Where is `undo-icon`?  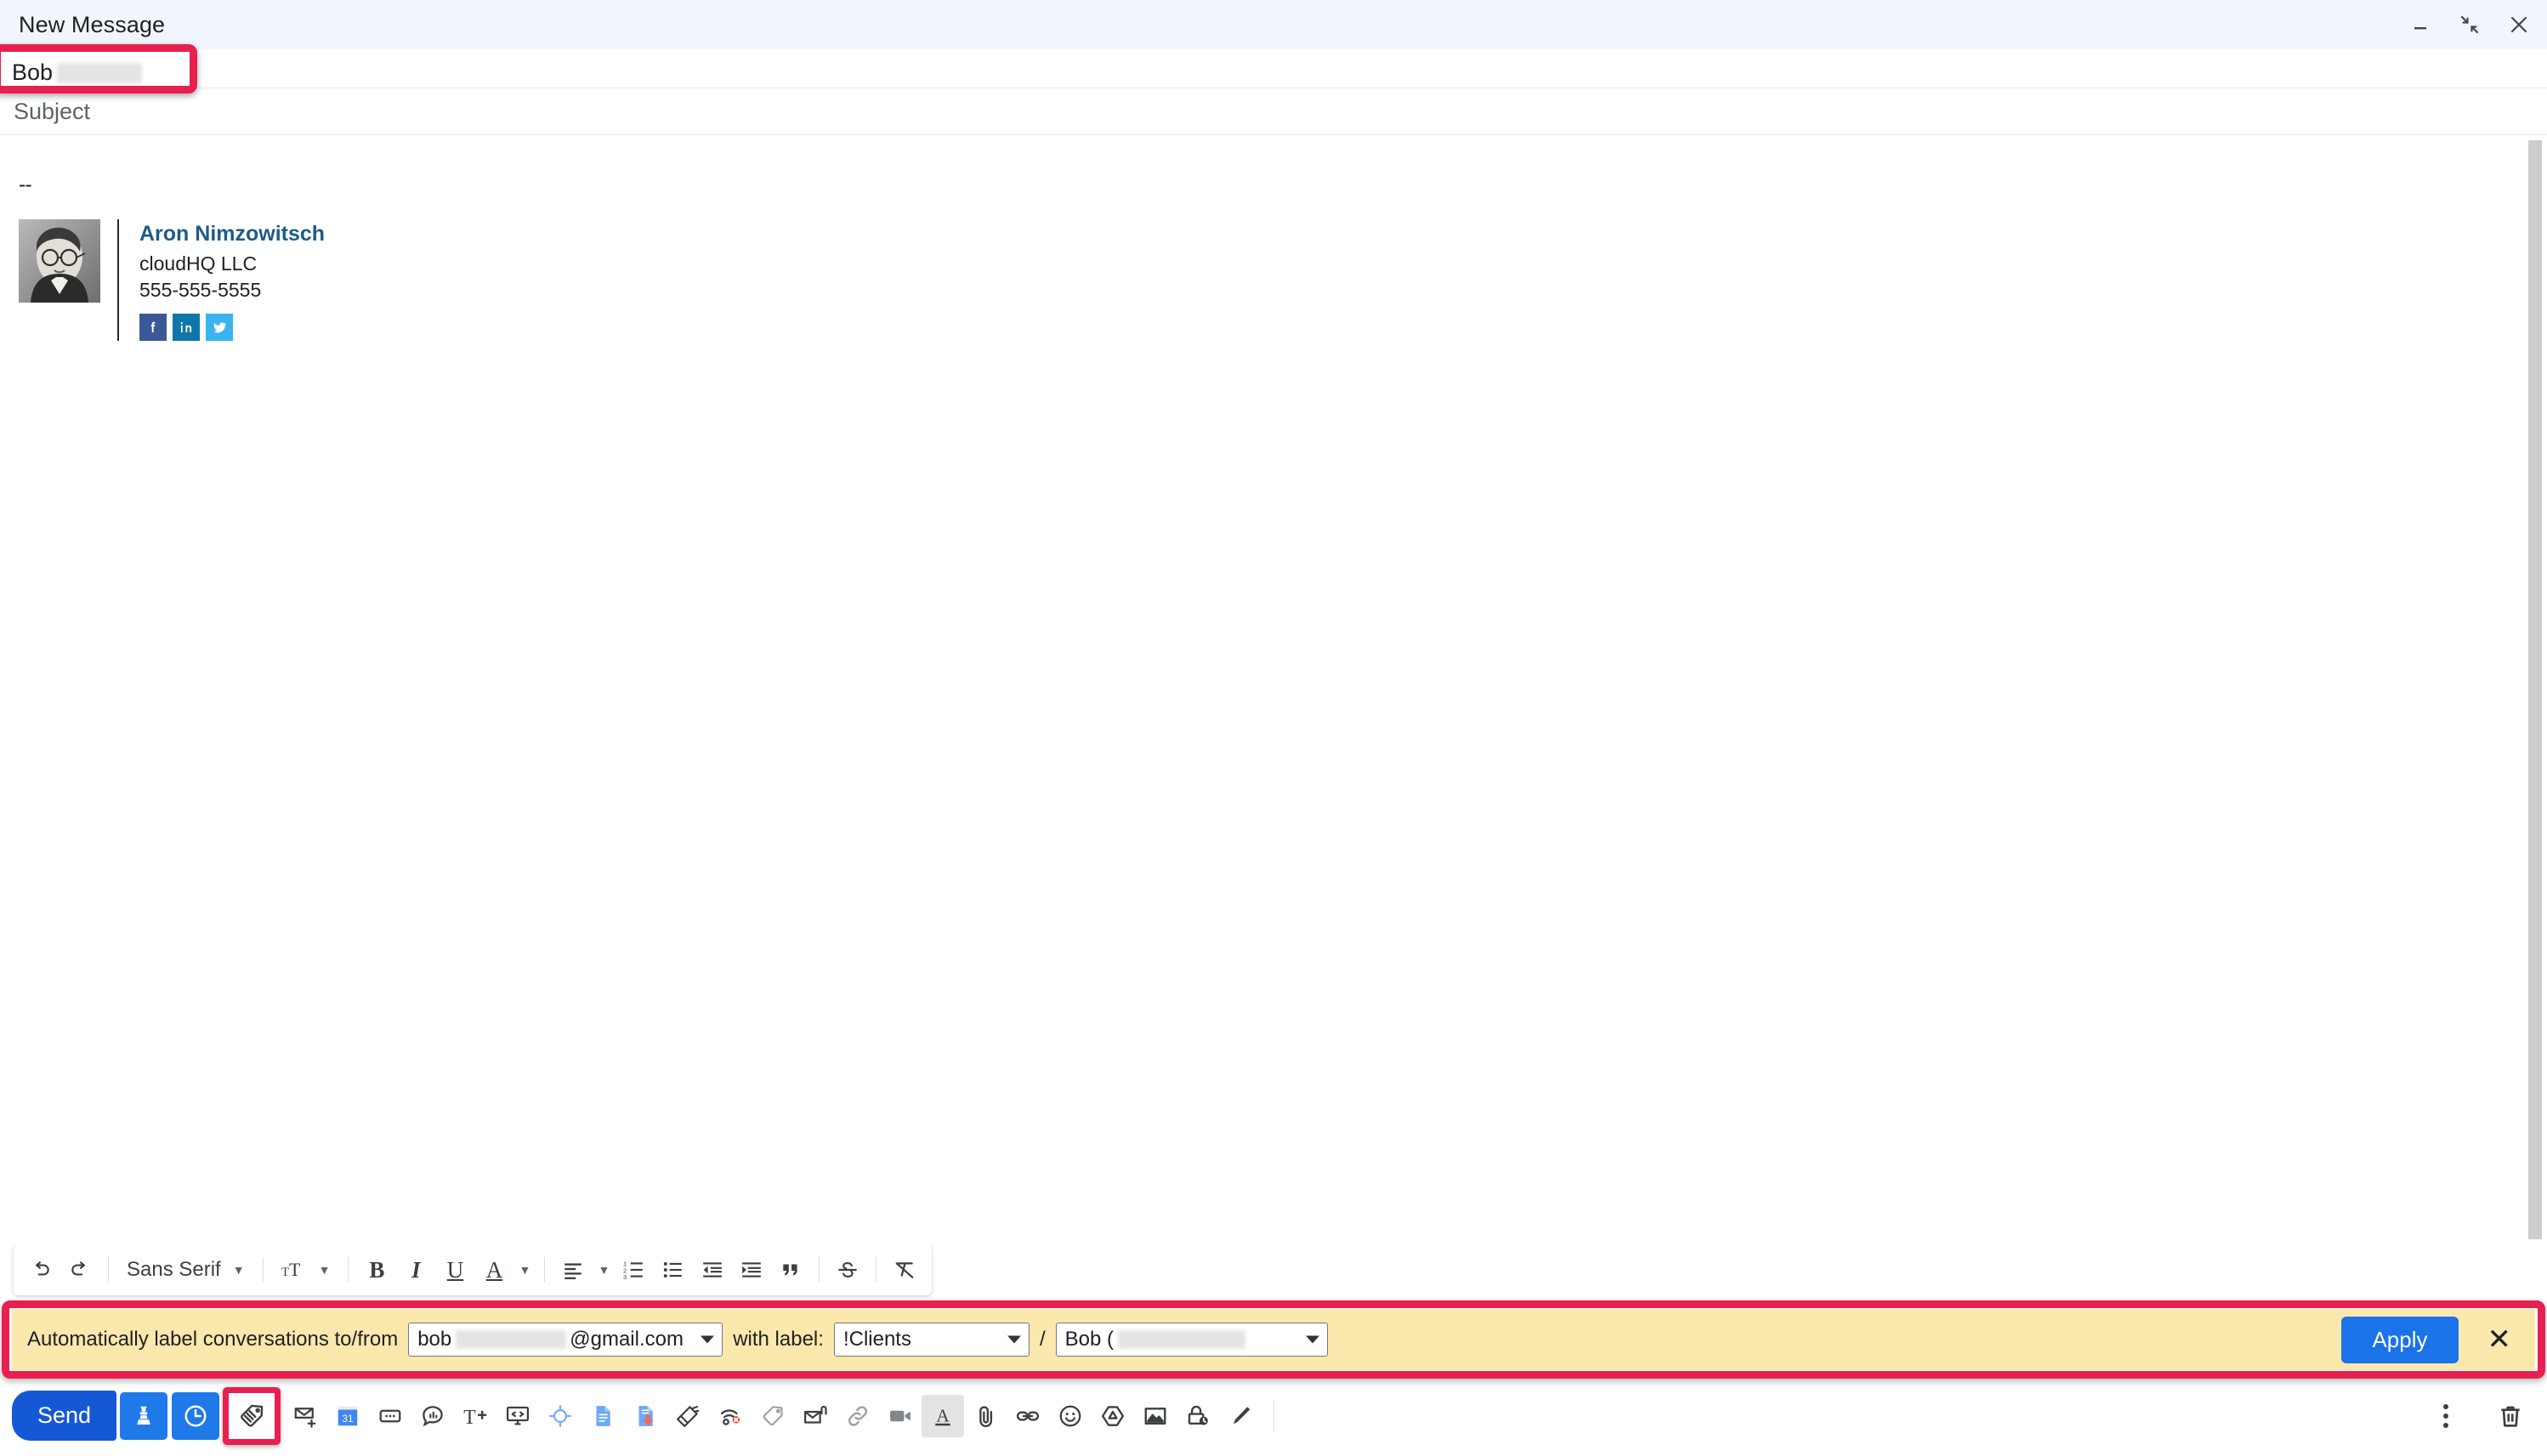
undo-icon is located at coordinates (41, 1270).